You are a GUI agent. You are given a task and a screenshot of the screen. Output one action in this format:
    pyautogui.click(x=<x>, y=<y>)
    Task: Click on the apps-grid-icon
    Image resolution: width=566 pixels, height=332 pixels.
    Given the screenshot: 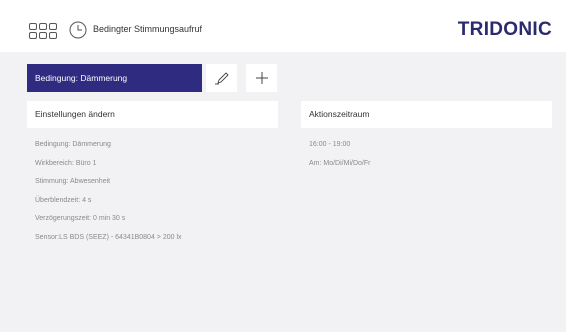 What is the action you would take?
    pyautogui.click(x=43, y=31)
    